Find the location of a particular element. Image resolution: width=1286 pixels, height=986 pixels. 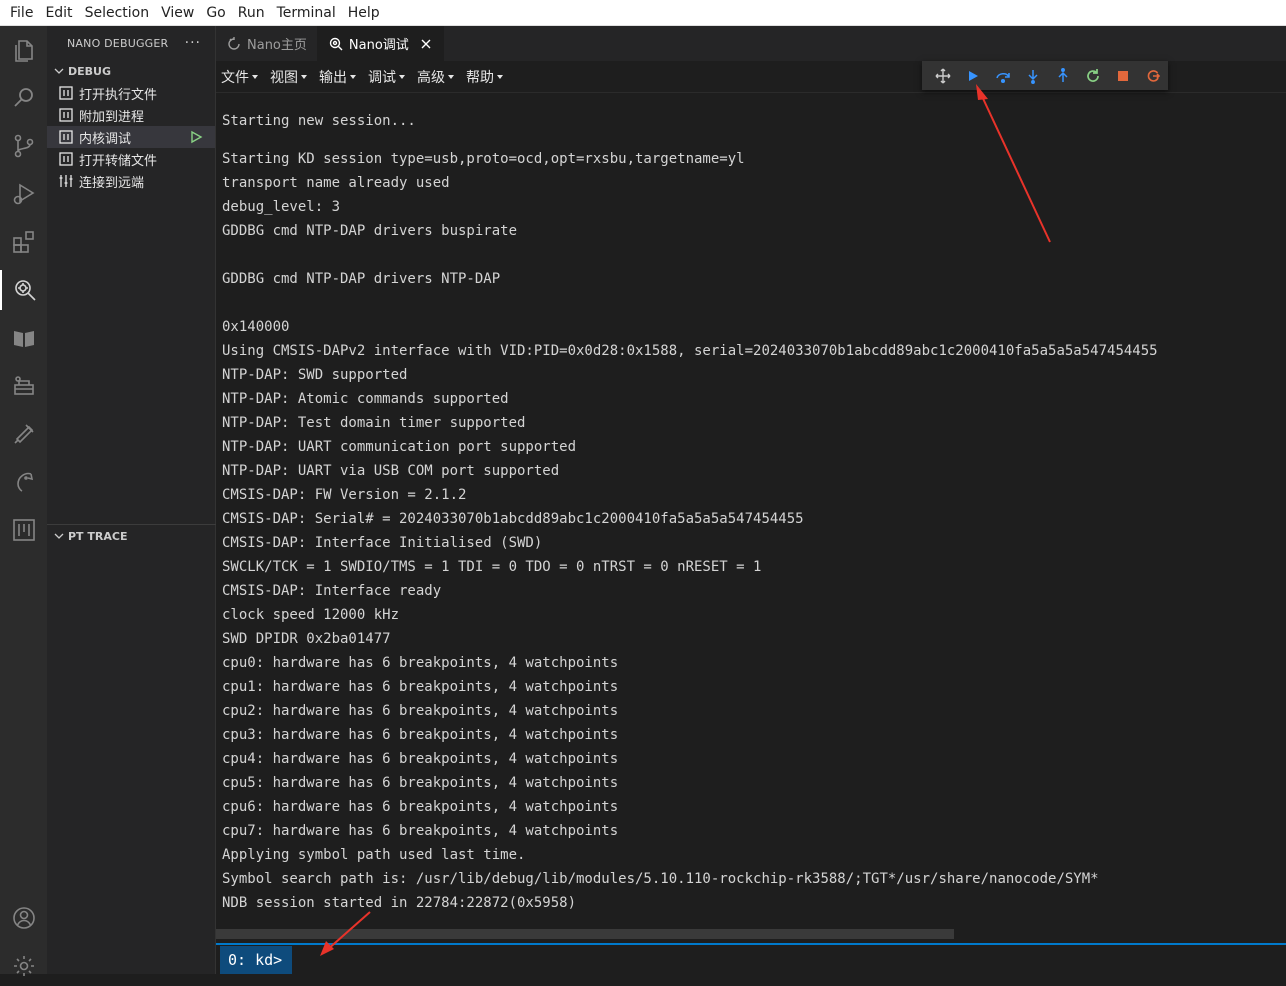

tab-nano-home: Nano主页 is located at coordinates (267, 43).